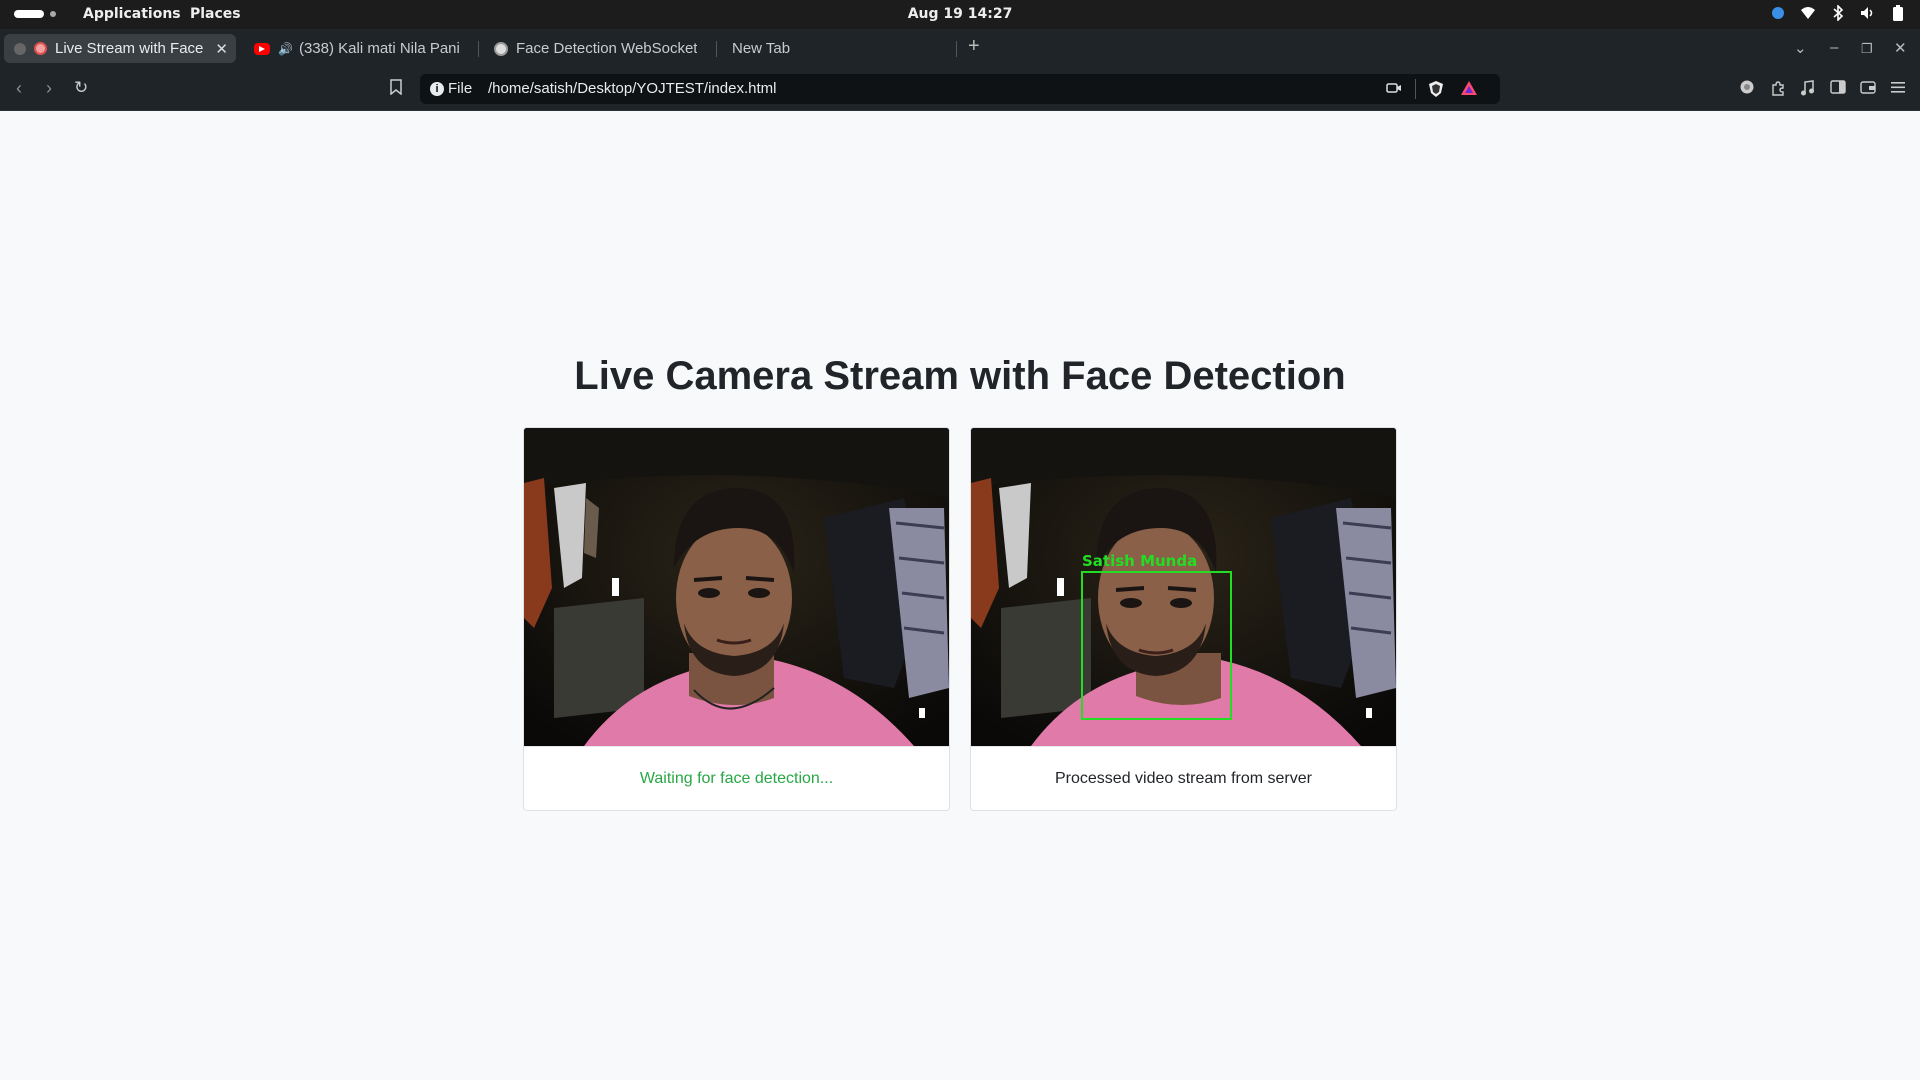  What do you see at coordinates (1183, 587) in the screenshot?
I see `processed-video-stream: Satish Munda` at bounding box center [1183, 587].